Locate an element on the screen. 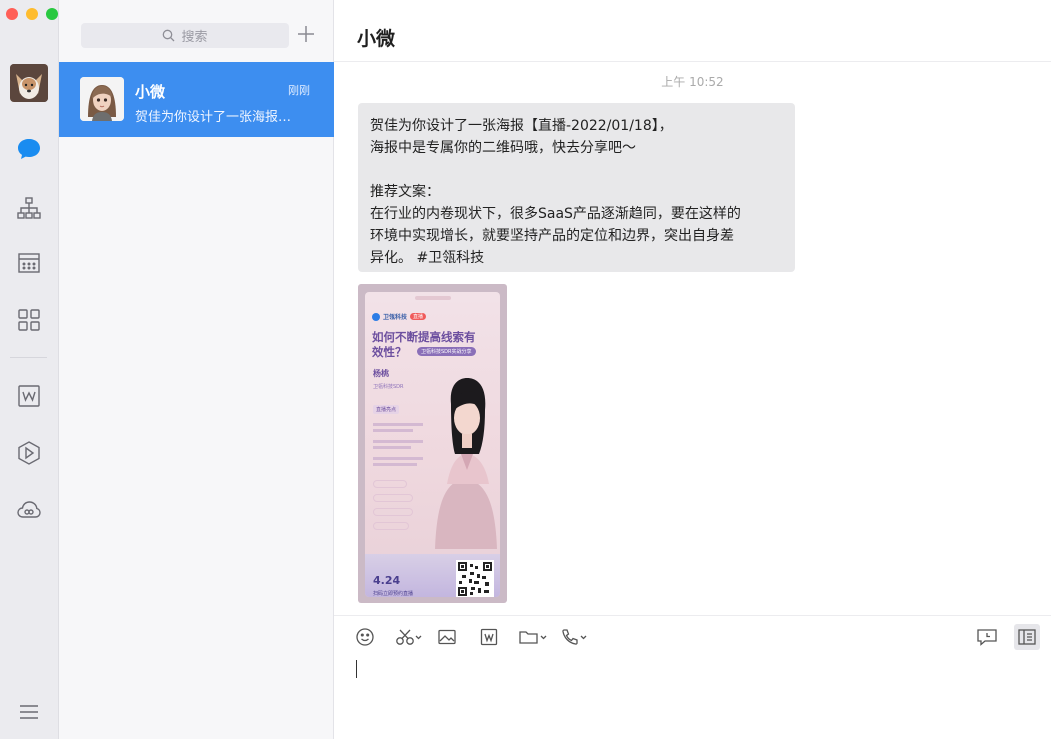  image-button is located at coordinates (447, 637).